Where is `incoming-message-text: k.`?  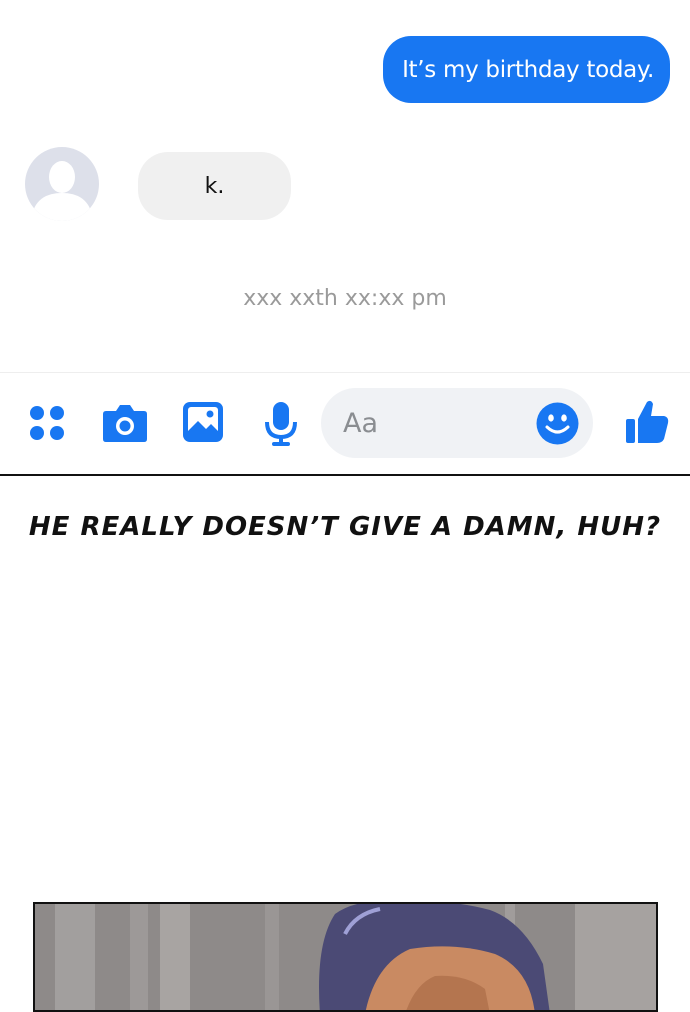 incoming-message-text: k. is located at coordinates (214, 186).